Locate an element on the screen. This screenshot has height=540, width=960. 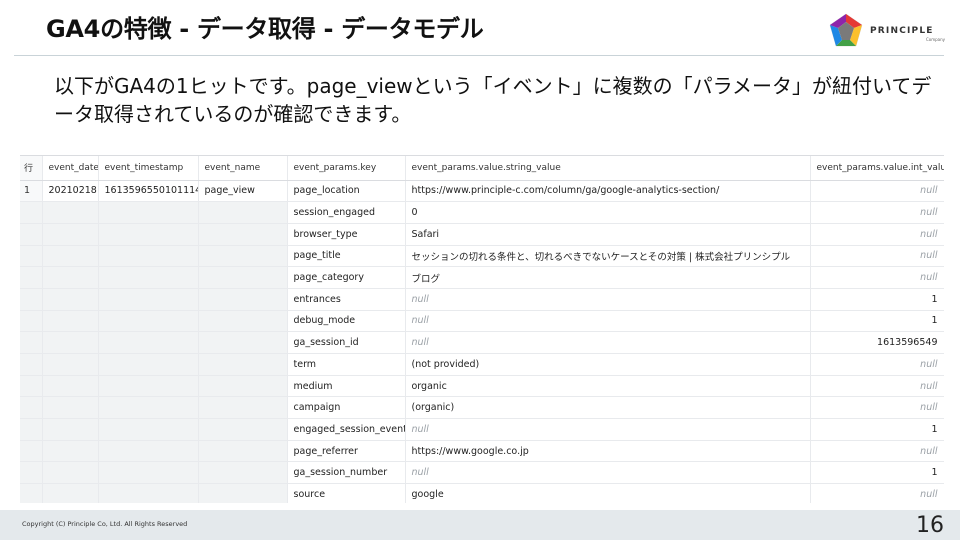
string-value-cell: https://www.google.co.jp is located at coordinates (608, 451).